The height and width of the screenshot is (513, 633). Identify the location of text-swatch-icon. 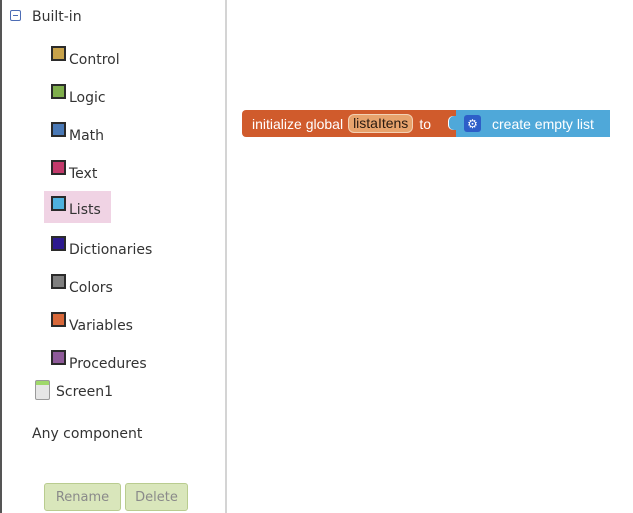
(58, 167).